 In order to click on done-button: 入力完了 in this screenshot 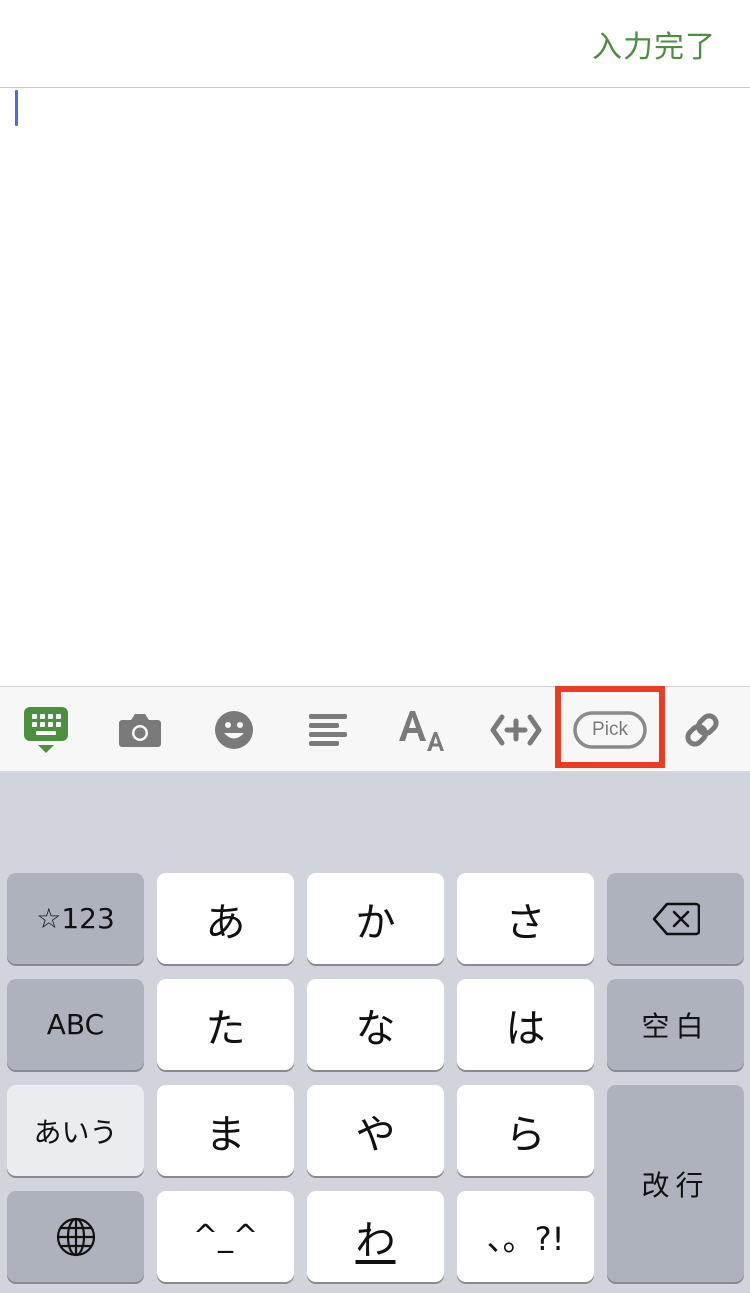, I will do `click(654, 44)`.